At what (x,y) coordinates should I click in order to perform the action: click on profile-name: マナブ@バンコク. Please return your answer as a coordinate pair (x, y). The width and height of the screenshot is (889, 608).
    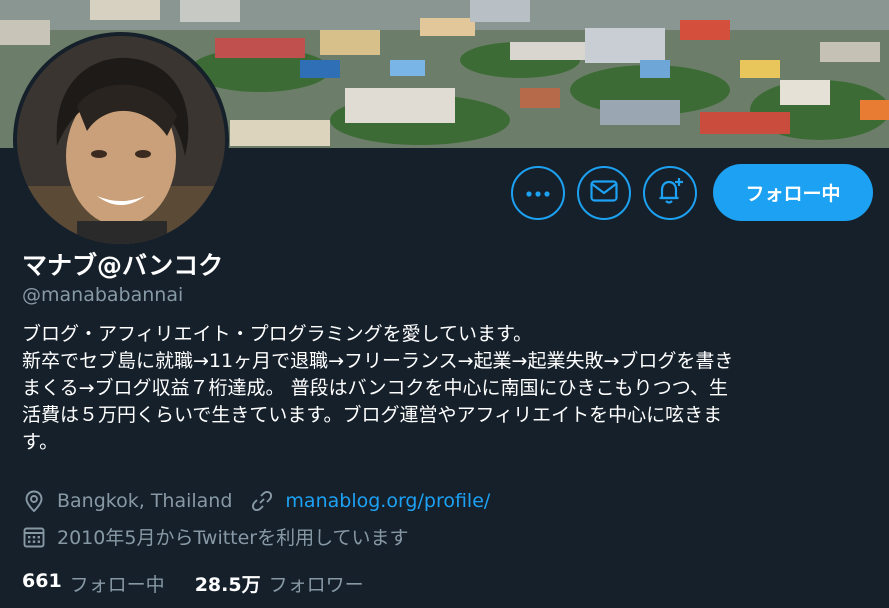
    Looking at the image, I should click on (123, 265).